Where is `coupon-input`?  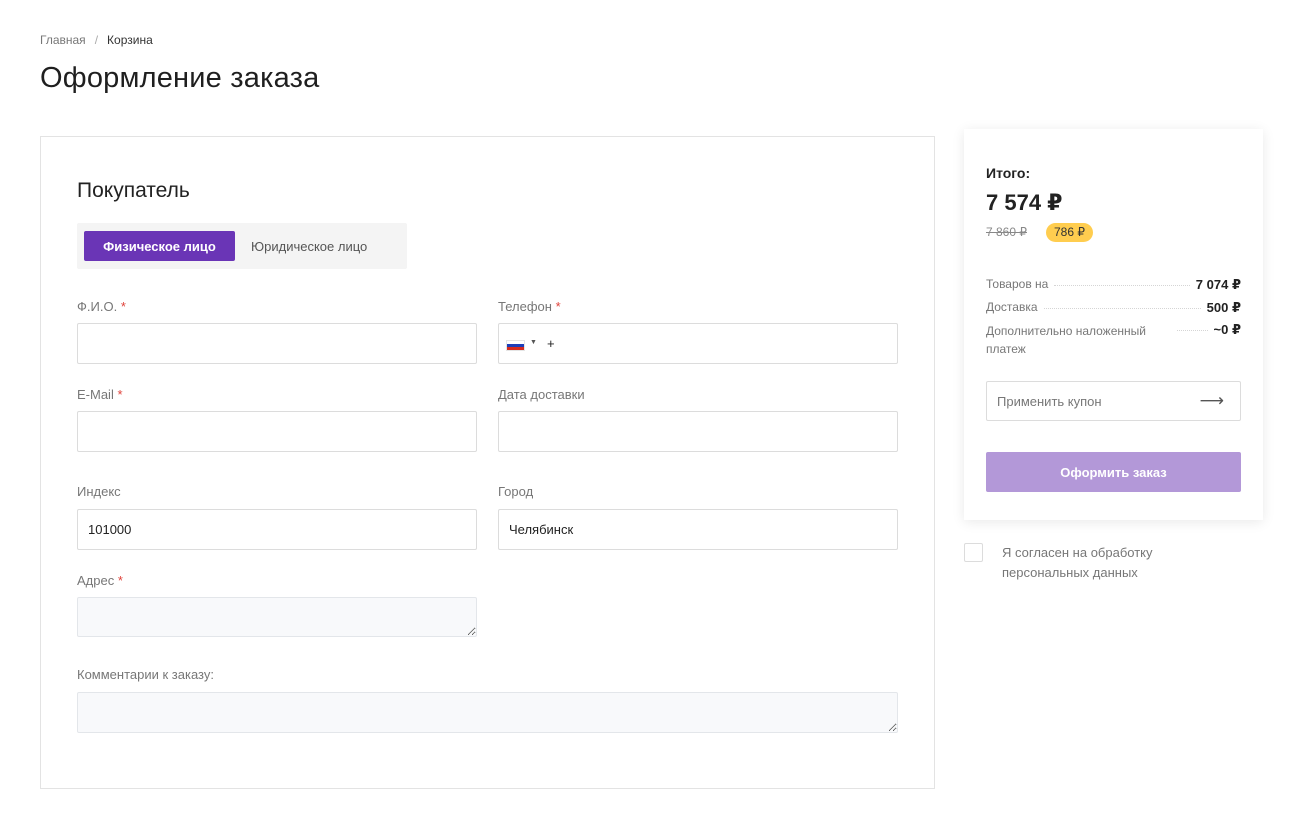 coupon-input is located at coordinates (1089, 401).